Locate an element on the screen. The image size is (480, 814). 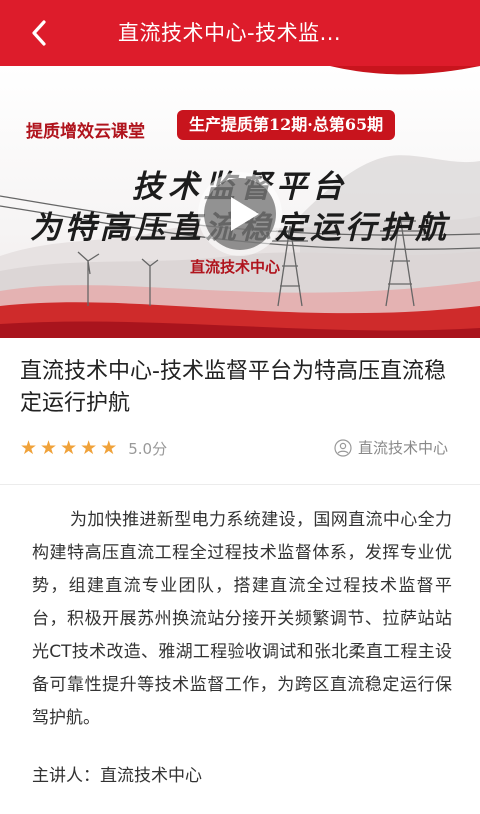
poster-tag-left: 提质增效云课堂 is located at coordinates (85, 132).